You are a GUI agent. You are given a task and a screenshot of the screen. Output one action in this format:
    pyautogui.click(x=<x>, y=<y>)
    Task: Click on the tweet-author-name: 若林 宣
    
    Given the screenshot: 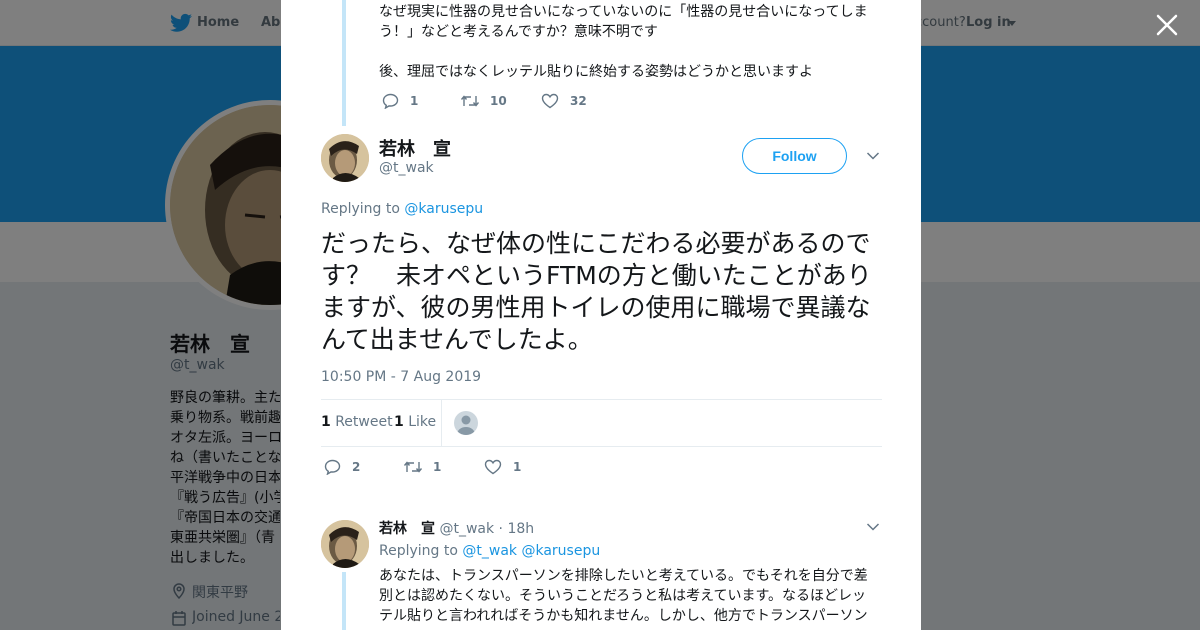 What is the action you would take?
    pyautogui.click(x=415, y=148)
    